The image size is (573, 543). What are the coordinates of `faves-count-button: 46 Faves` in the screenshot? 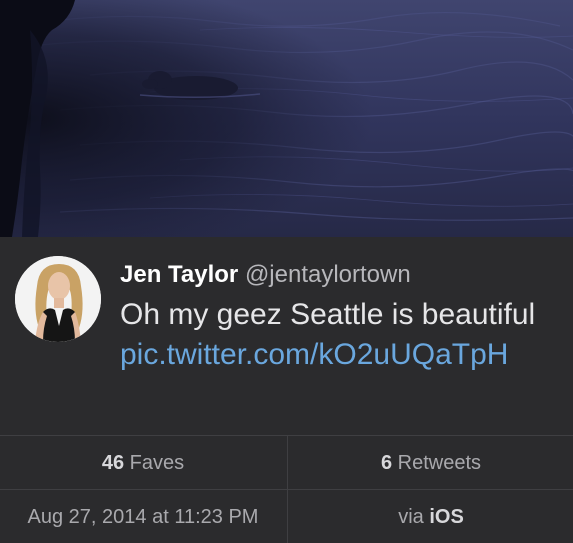 It's located at (143, 463).